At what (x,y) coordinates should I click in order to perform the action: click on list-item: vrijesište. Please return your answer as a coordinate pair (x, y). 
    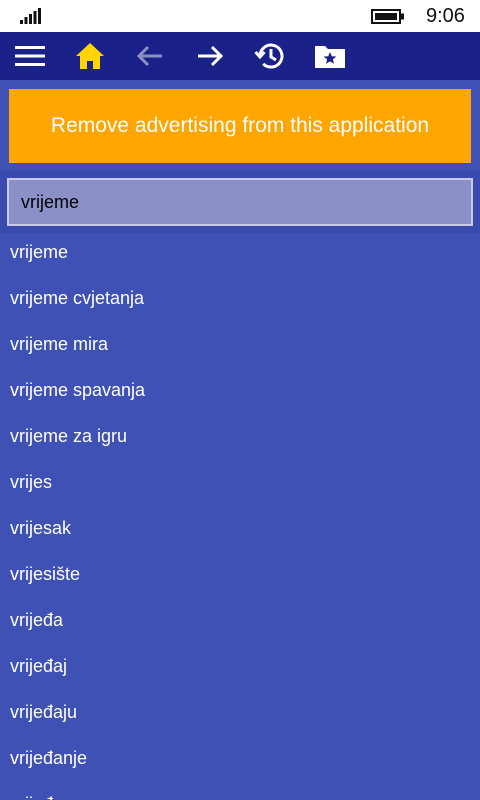
    Looking at the image, I should click on (240, 578).